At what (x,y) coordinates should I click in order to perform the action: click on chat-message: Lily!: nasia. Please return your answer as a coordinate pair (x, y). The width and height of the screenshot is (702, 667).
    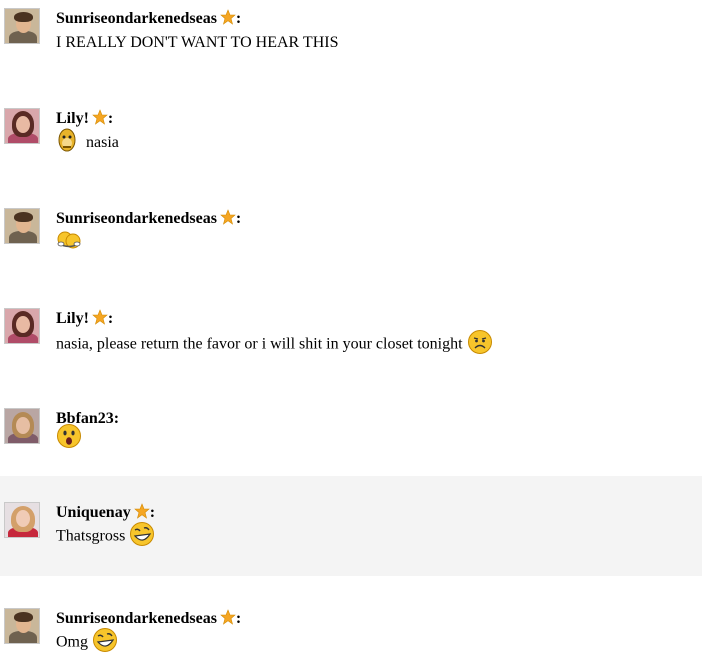
    Looking at the image, I should click on (351, 150).